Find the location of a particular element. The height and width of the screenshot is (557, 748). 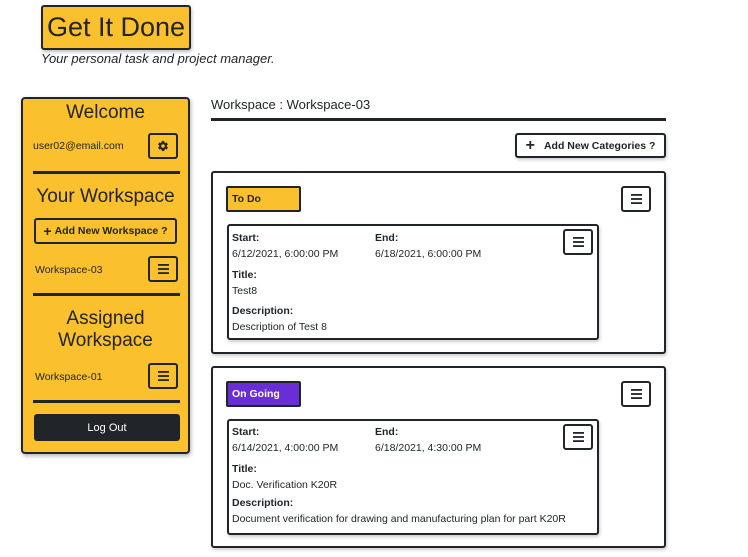

gear-icon is located at coordinates (163, 146).